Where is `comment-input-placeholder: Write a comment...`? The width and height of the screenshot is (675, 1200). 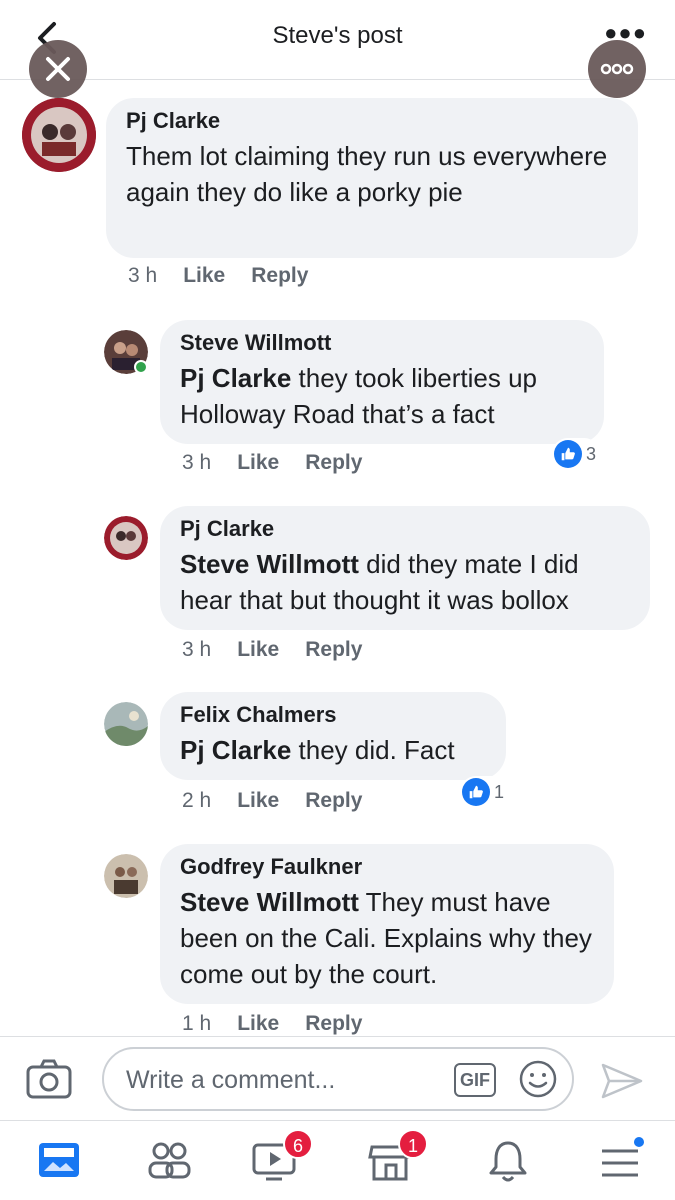 comment-input-placeholder: Write a comment... is located at coordinates (231, 1080).